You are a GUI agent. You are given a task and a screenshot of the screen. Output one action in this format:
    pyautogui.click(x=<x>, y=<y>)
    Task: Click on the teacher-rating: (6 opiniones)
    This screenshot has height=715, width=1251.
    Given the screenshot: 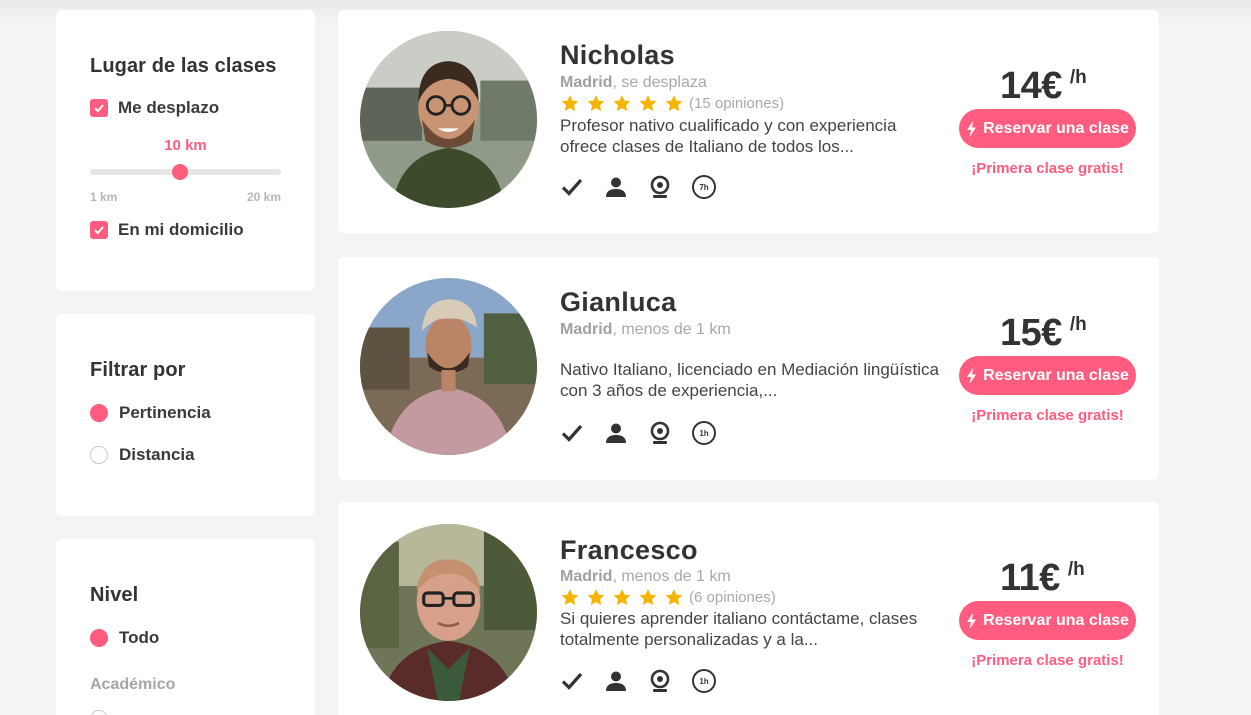 What is the action you would take?
    pyautogui.click(x=668, y=597)
    